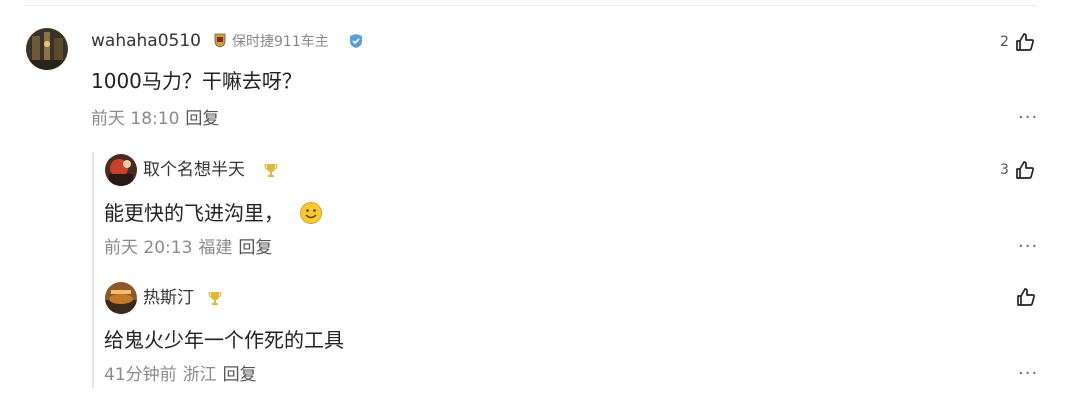 This screenshot has height=402, width=1077. Describe the element at coordinates (1004, 42) in the screenshot. I see `like-count: 2` at that location.